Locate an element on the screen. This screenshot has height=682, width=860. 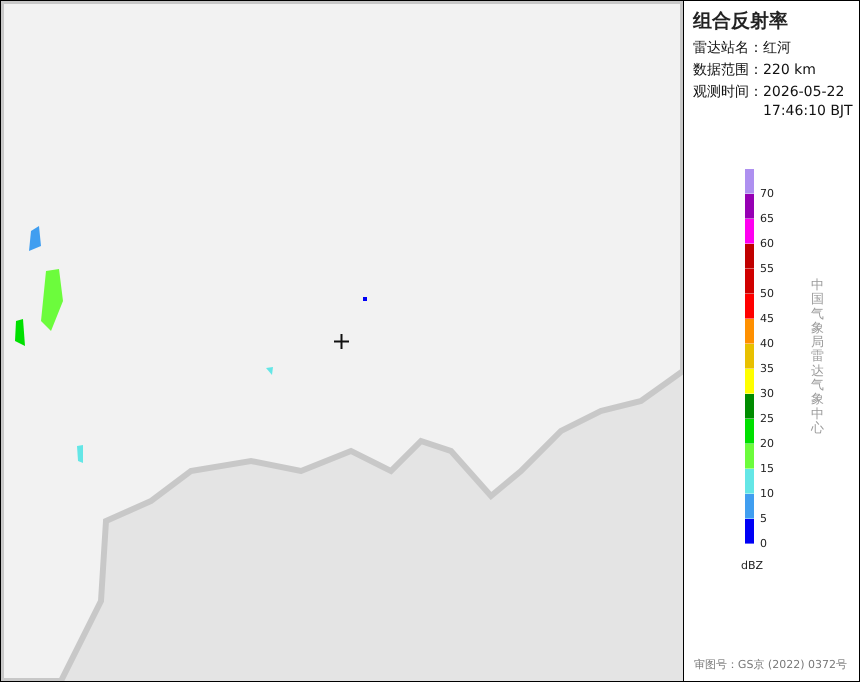
info-label: 雷达站名： is located at coordinates (728, 48).